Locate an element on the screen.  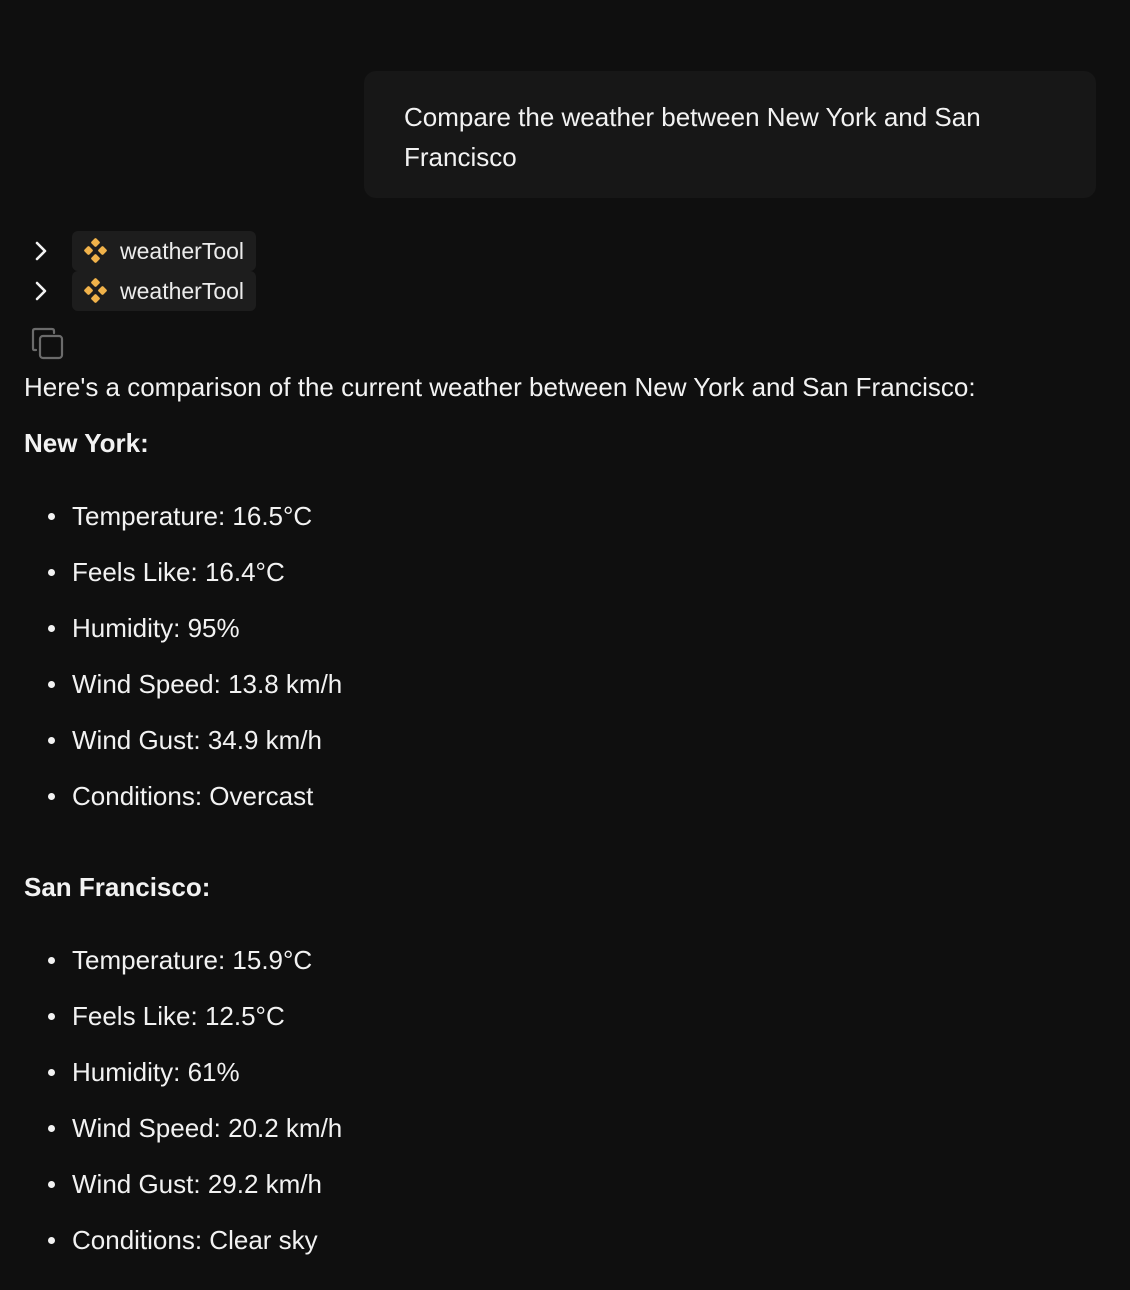
list-item: Feels Like: 12.5°C is located at coordinates (569, 1016).